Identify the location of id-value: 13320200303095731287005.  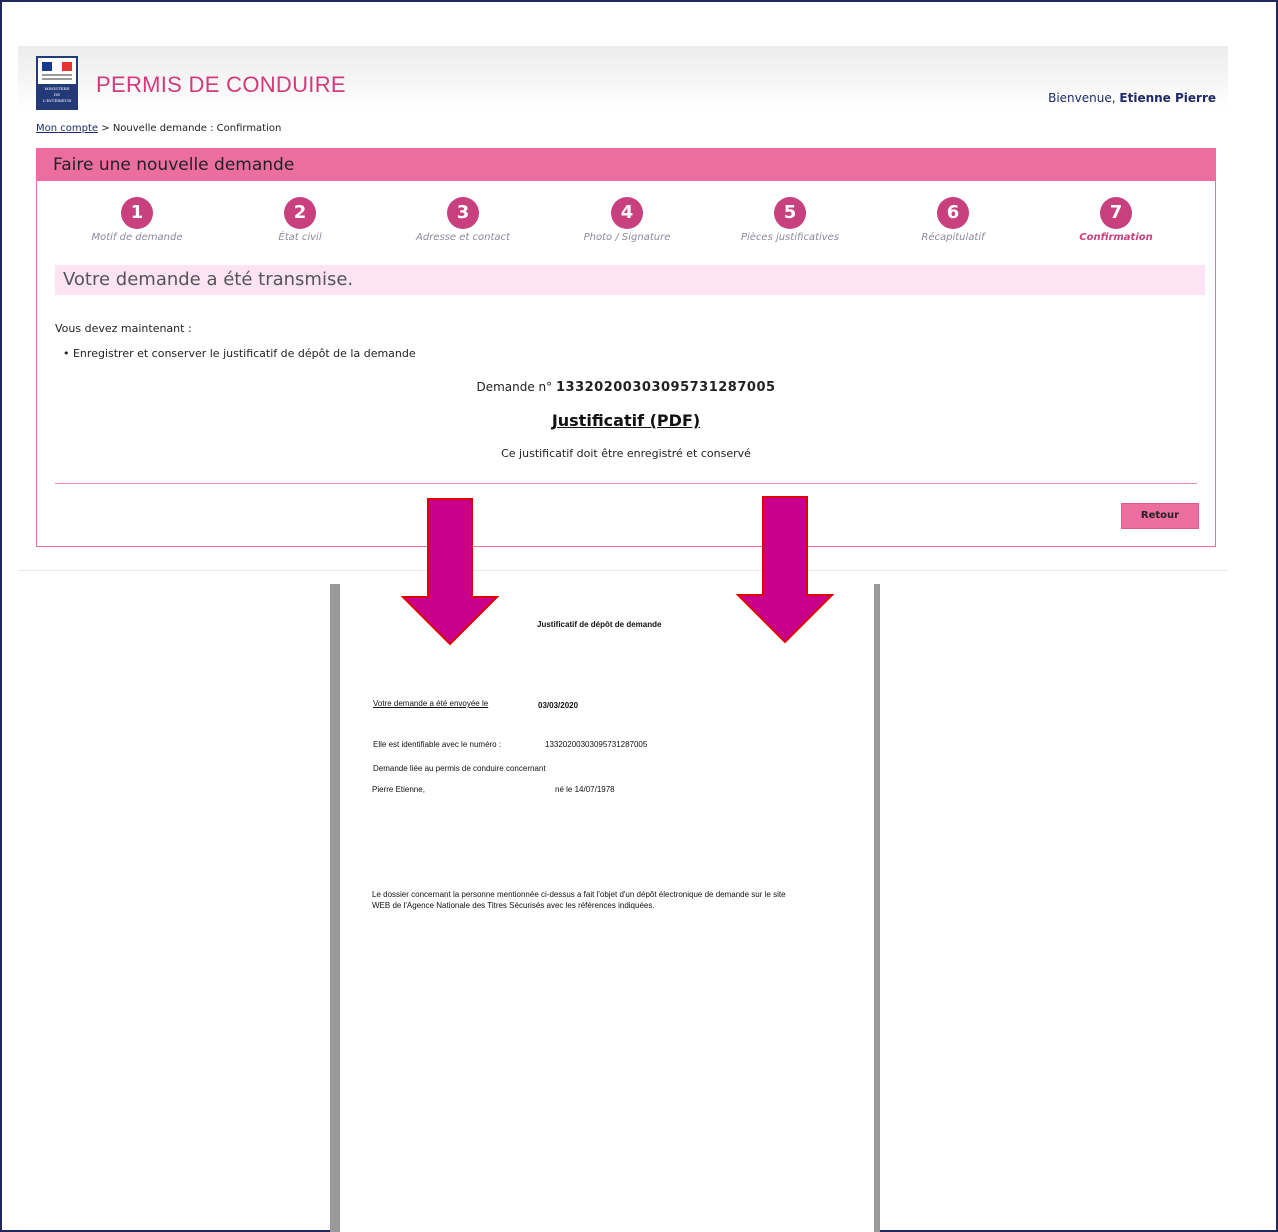
(596, 744).